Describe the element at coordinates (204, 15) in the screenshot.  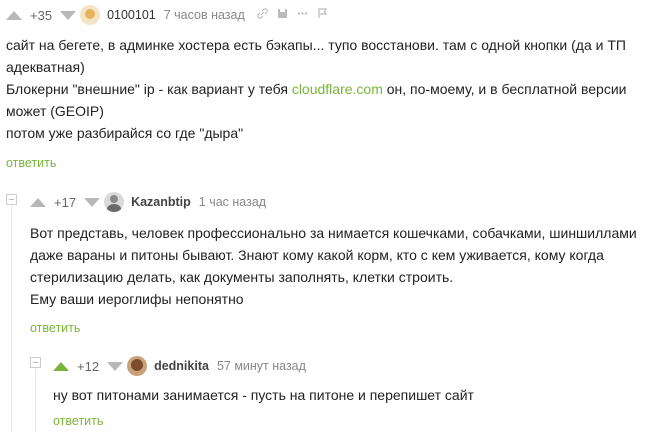
I see `comment-time: 7 часов назад` at that location.